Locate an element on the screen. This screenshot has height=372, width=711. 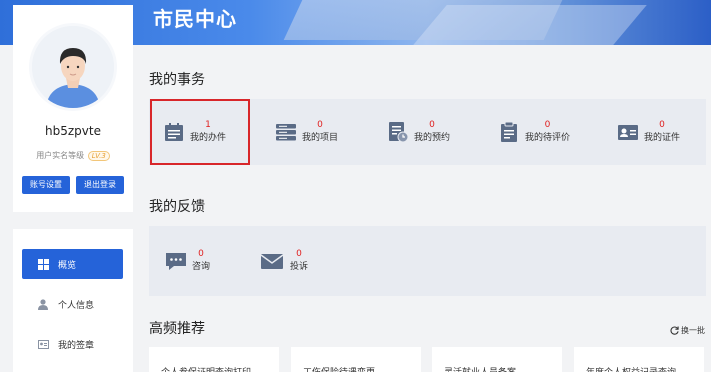
pending-reviews-count: 0 is located at coordinates (547, 125).